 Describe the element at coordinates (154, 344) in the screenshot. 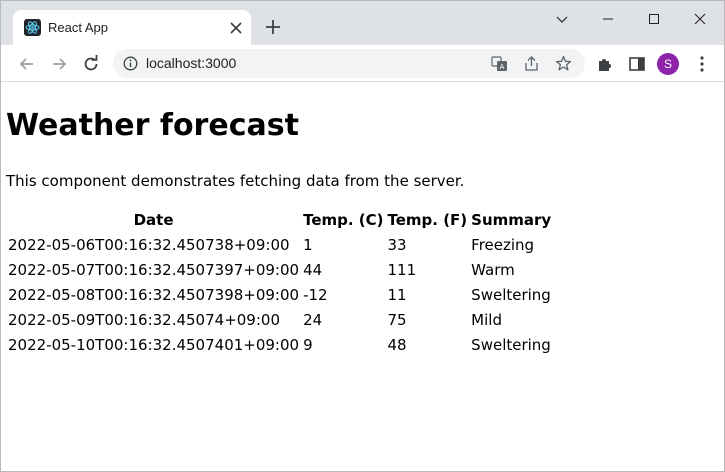

I see `cell-date: 2022-05-10T00:16:32.4507401+09:00` at that location.